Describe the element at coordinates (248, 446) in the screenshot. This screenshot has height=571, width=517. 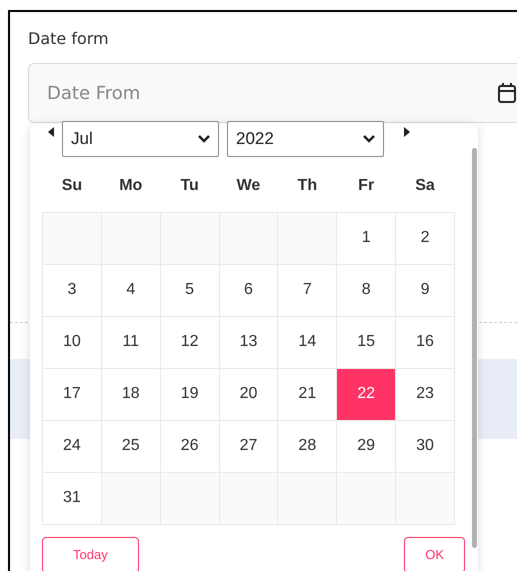
I see `day-cell: 27` at that location.